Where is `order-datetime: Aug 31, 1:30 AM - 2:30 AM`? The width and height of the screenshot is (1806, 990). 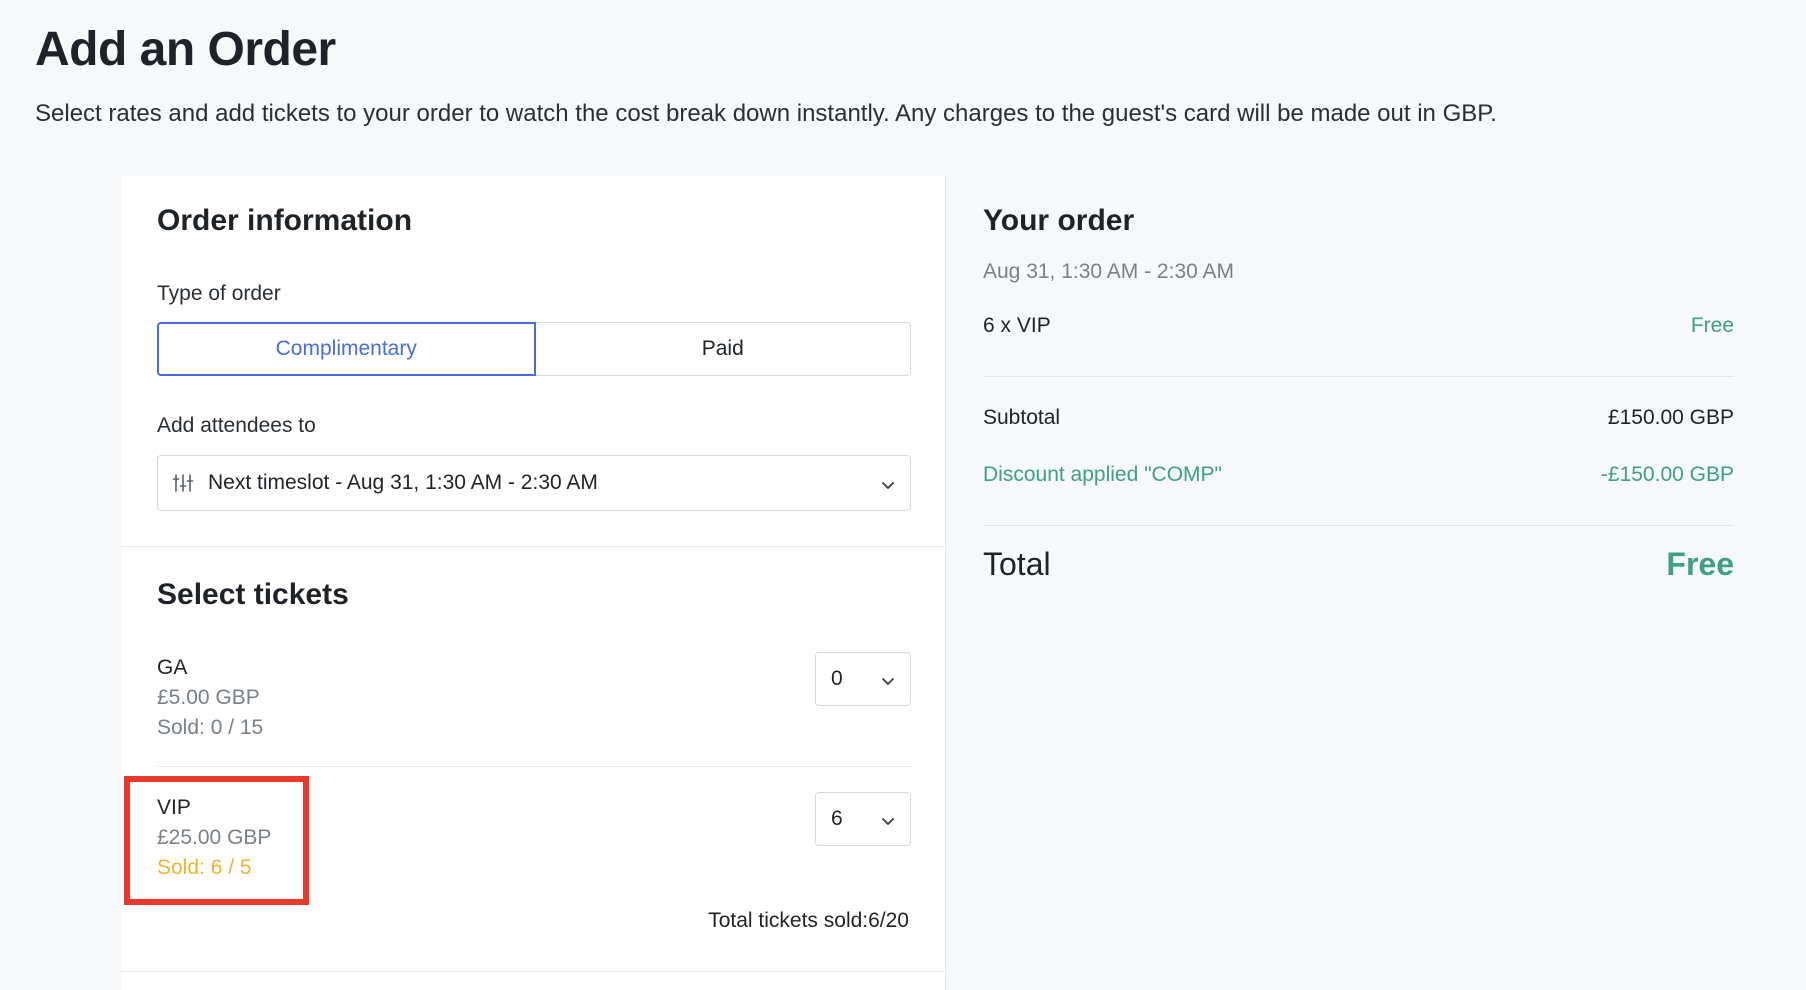 order-datetime: Aug 31, 1:30 AM - 2:30 AM is located at coordinates (1358, 272).